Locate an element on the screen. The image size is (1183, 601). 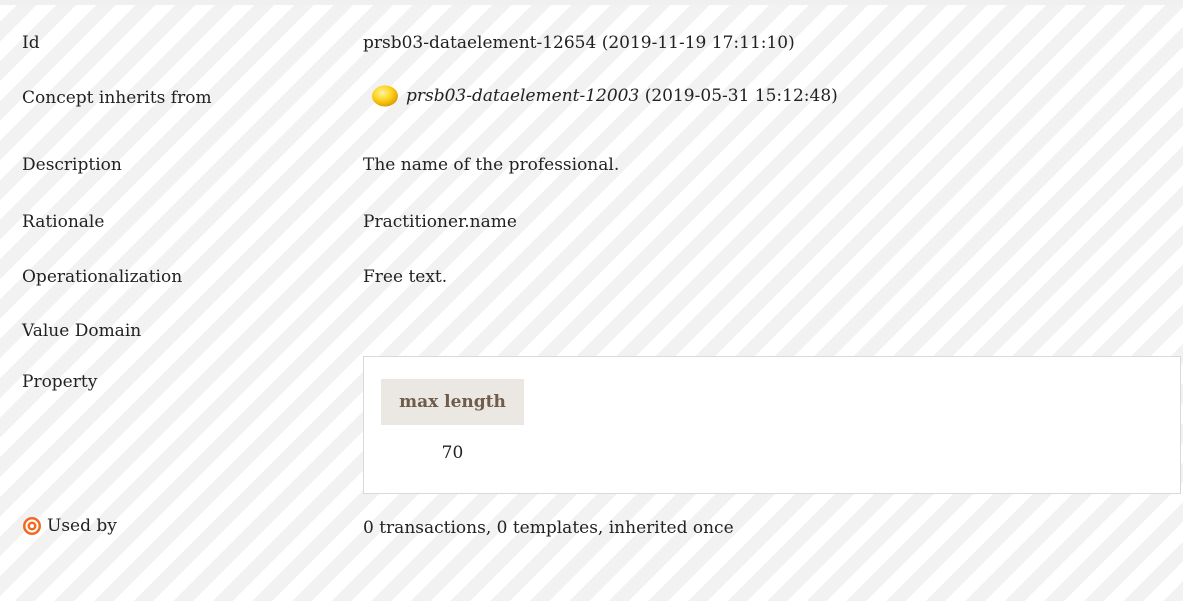
used-by-label: Used by is located at coordinates (82, 526).